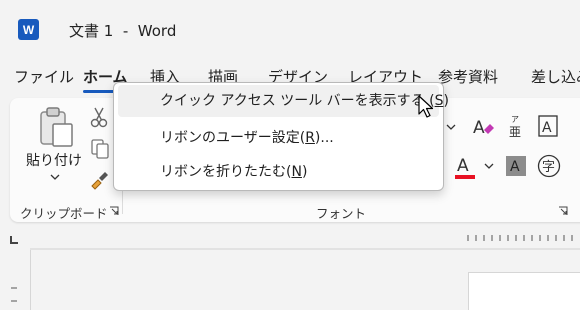 This screenshot has width=580, height=310. I want to click on clipboard-dialog-launcher-icon, so click(114, 211).